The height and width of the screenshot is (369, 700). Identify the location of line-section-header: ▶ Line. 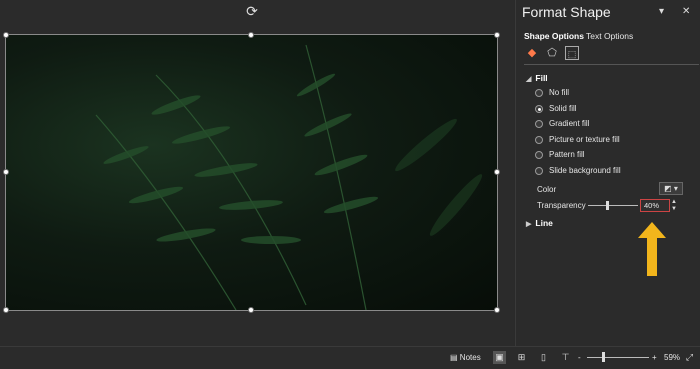
(539, 223).